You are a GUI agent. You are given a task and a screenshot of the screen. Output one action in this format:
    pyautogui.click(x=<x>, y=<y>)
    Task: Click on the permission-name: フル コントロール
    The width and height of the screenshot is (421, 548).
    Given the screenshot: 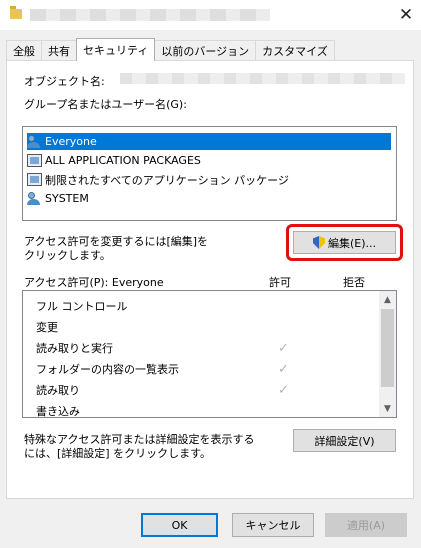 What is the action you would take?
    pyautogui.click(x=82, y=306)
    